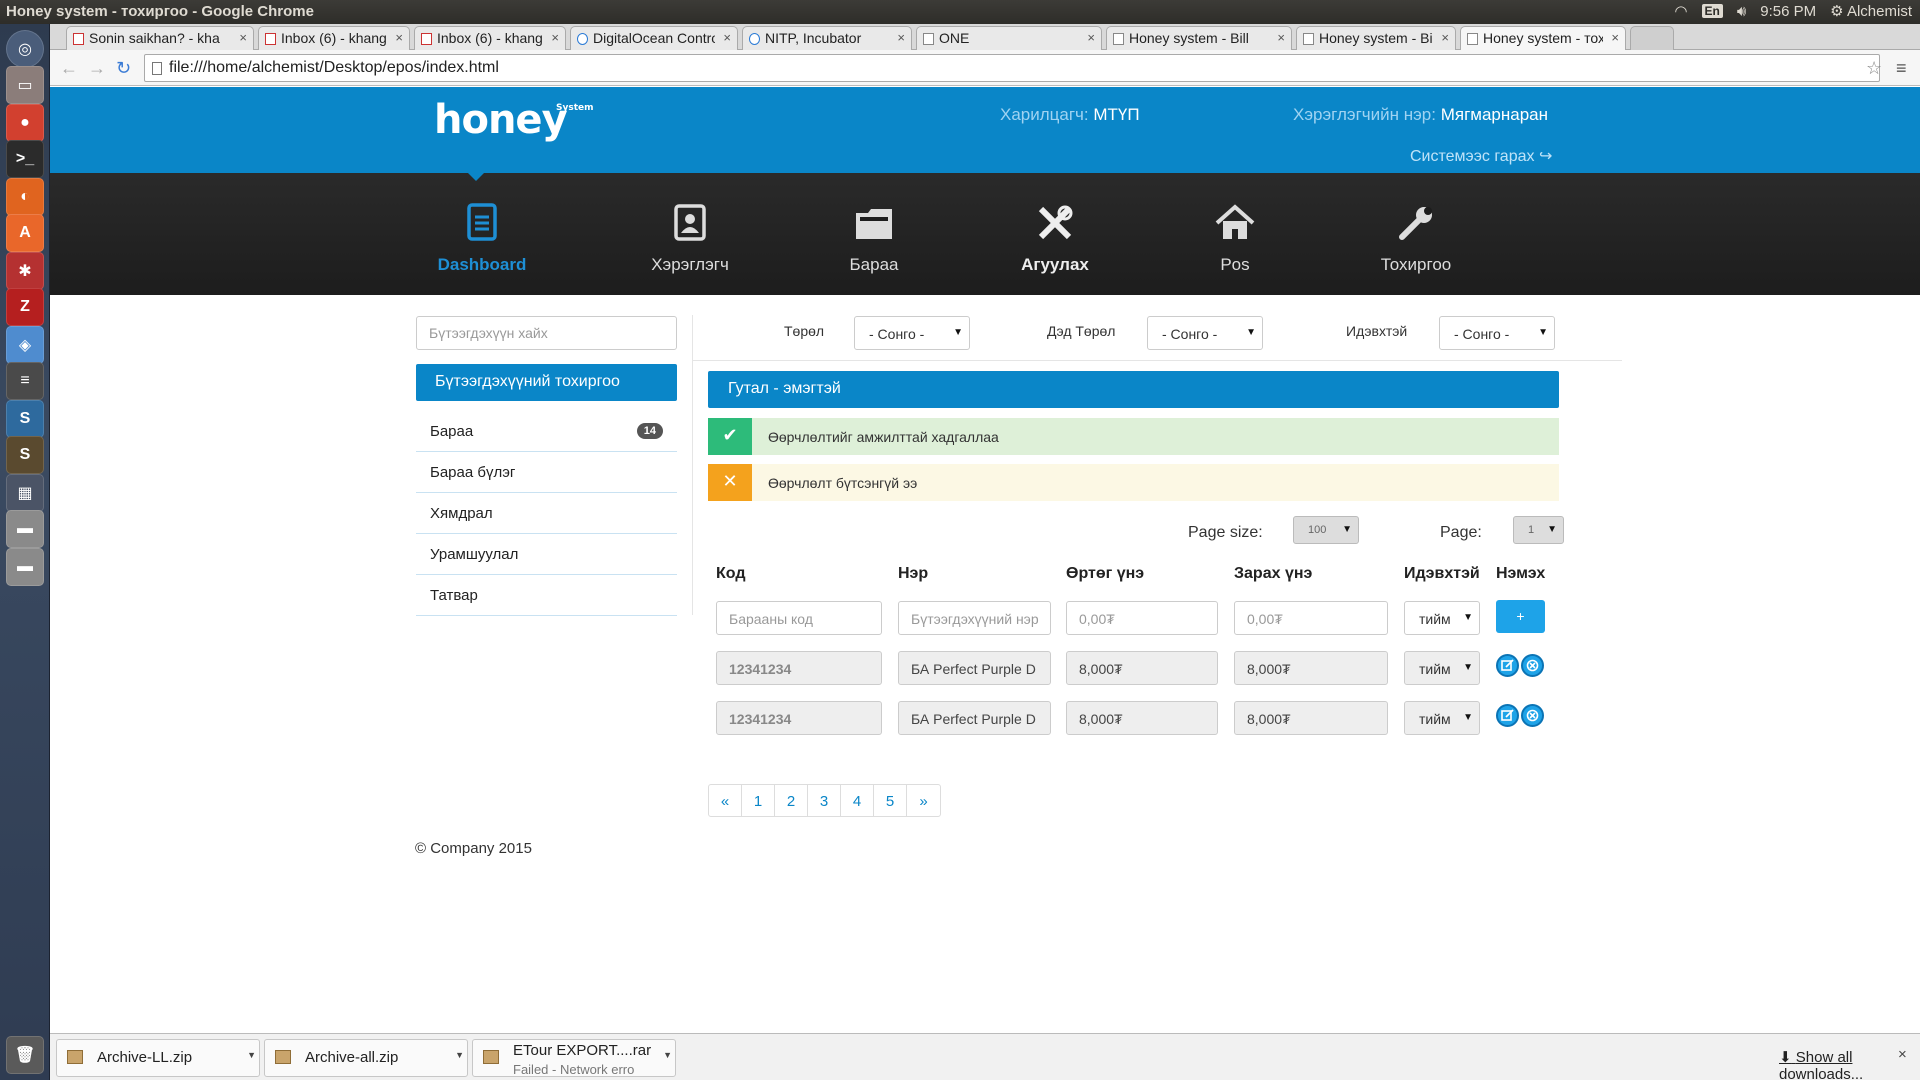 Image resolution: width=1920 pixels, height=1080 pixels. I want to click on download-item: Archive-LL.zip ▼, so click(158, 1058).